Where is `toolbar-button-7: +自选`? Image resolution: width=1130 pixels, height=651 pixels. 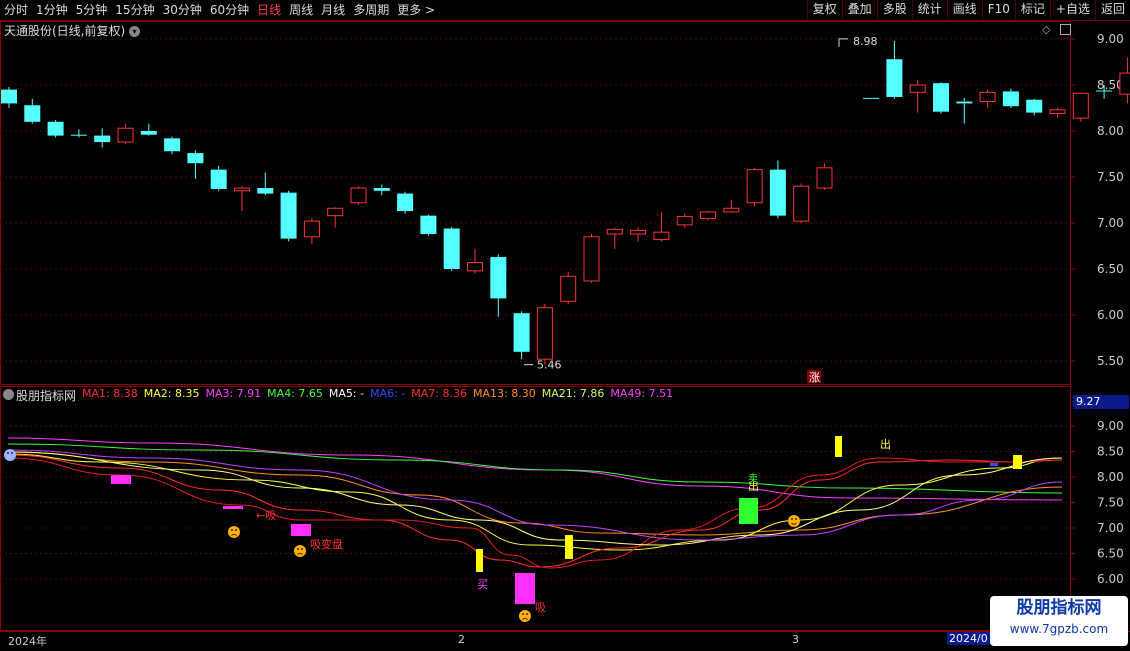 toolbar-button-7: +自选 is located at coordinates (1072, 9).